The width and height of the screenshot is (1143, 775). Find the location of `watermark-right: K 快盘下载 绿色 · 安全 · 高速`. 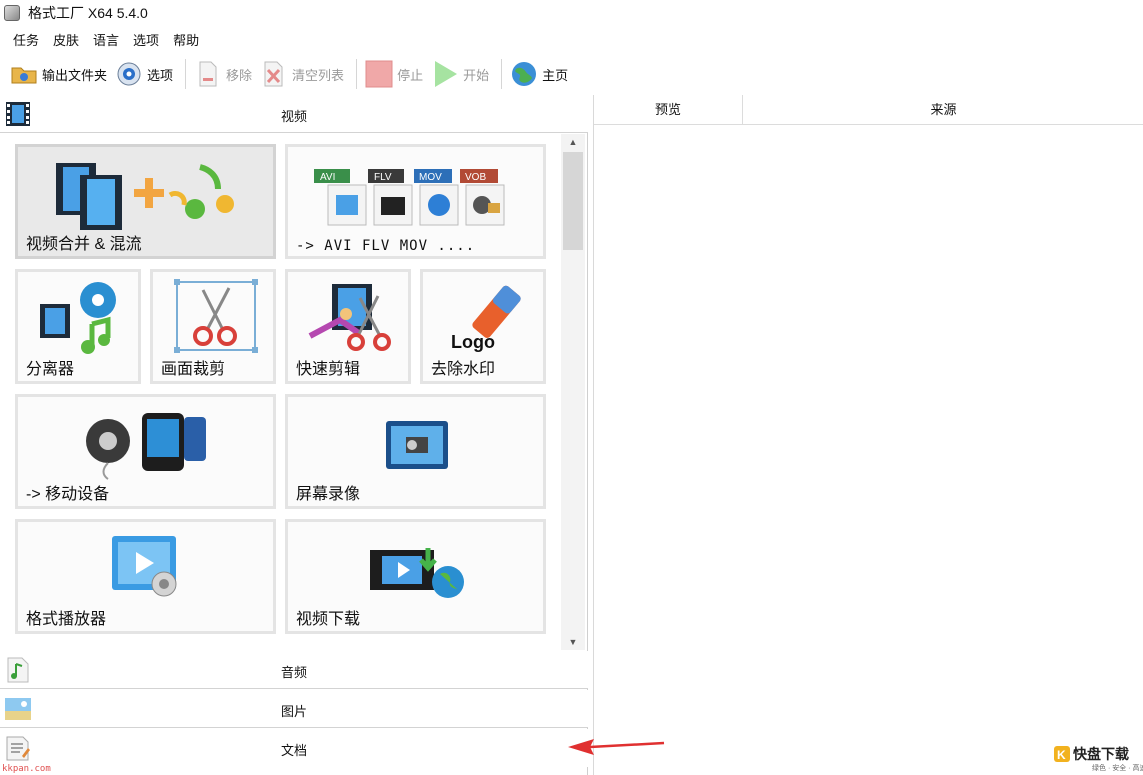

watermark-right: K 快盘下载 绿色 · 安全 · 高速 is located at coordinates (1098, 758).